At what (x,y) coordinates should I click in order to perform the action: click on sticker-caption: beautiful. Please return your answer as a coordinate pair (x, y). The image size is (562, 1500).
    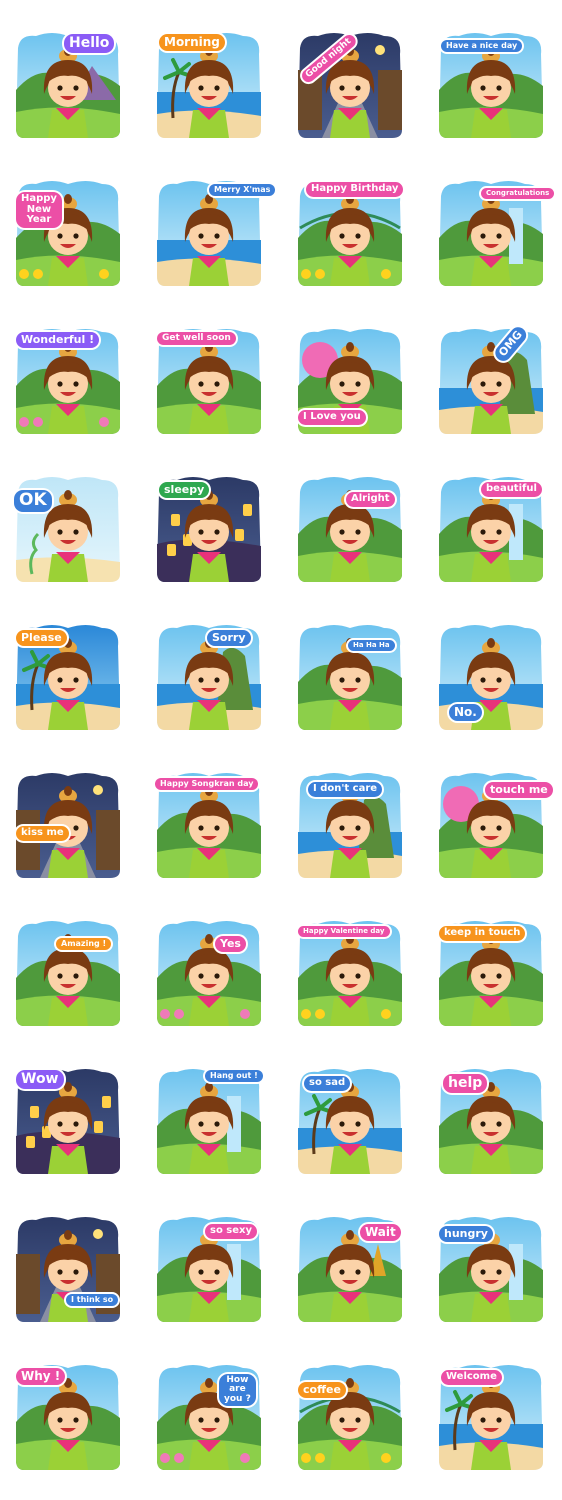
    Looking at the image, I should click on (511, 489).